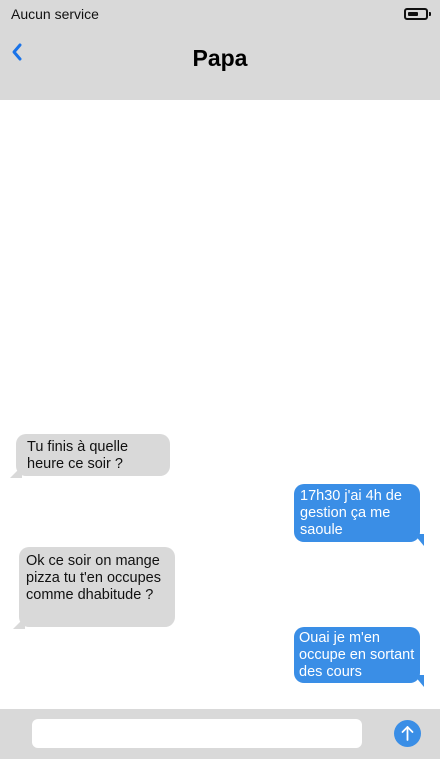 This screenshot has width=440, height=759. Describe the element at coordinates (359, 657) in the screenshot. I see `message-sent: Ouai je m'en occupe en sortant des cours` at that location.